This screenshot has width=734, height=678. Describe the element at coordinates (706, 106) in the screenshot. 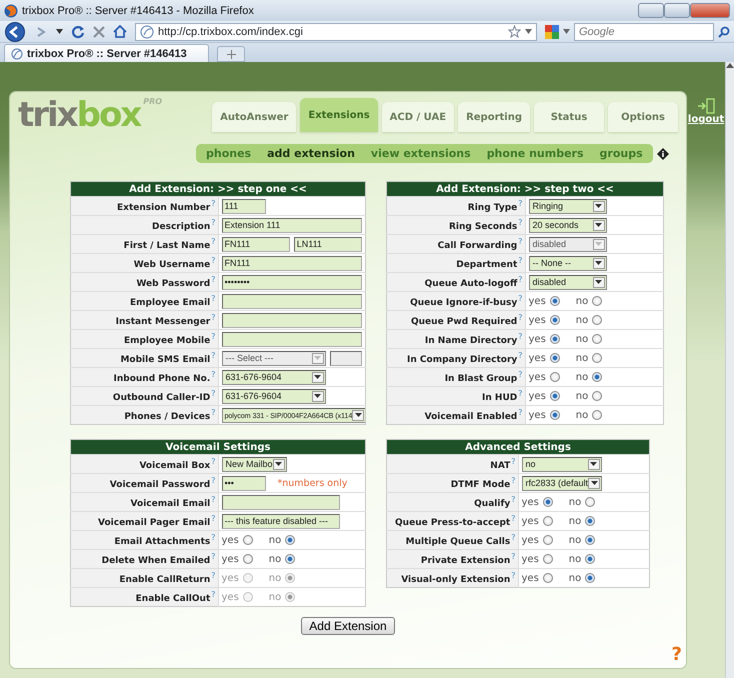

I see `exit-door-icon` at that location.